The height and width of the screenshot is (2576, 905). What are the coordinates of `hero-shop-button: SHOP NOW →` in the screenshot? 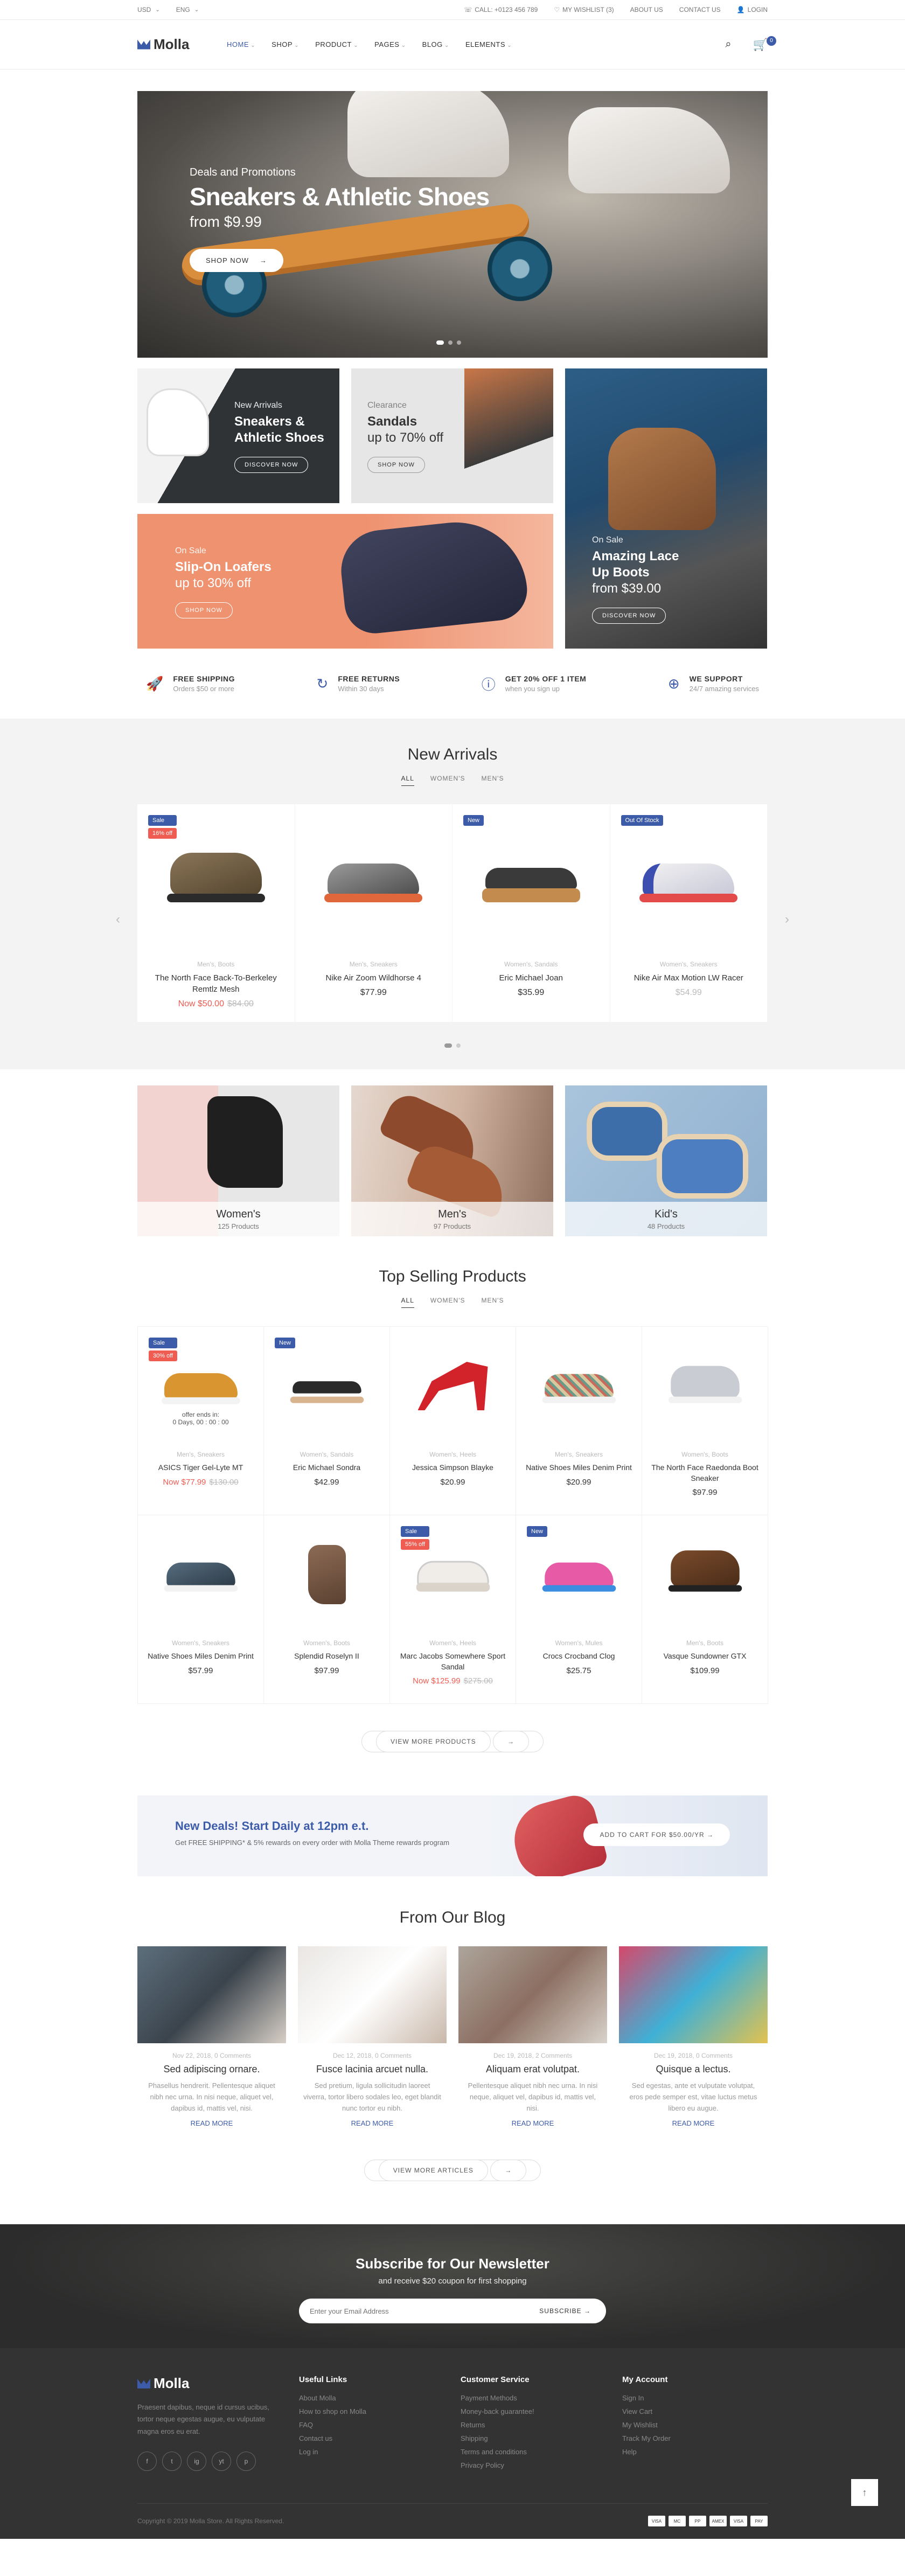 It's located at (236, 260).